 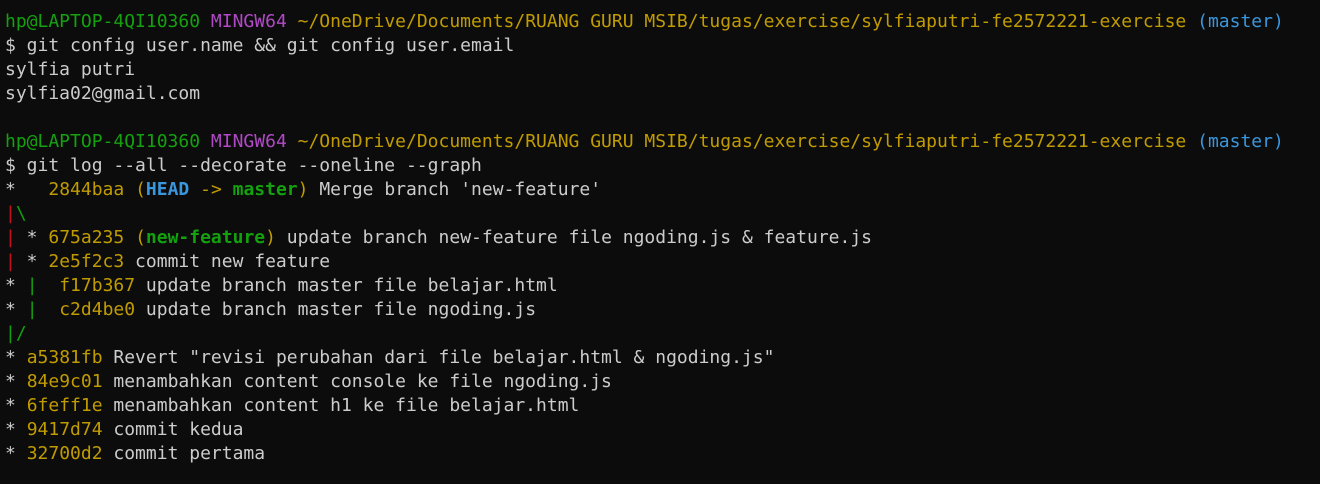 I want to click on ref-branch: new-feature, so click(x=205, y=237).